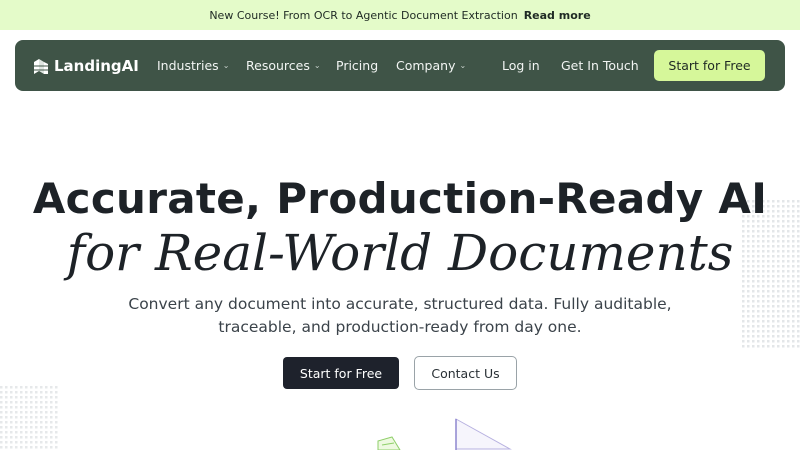 The image size is (800, 450). What do you see at coordinates (188, 65) in the screenshot?
I see `nav-item-label: Industries` at bounding box center [188, 65].